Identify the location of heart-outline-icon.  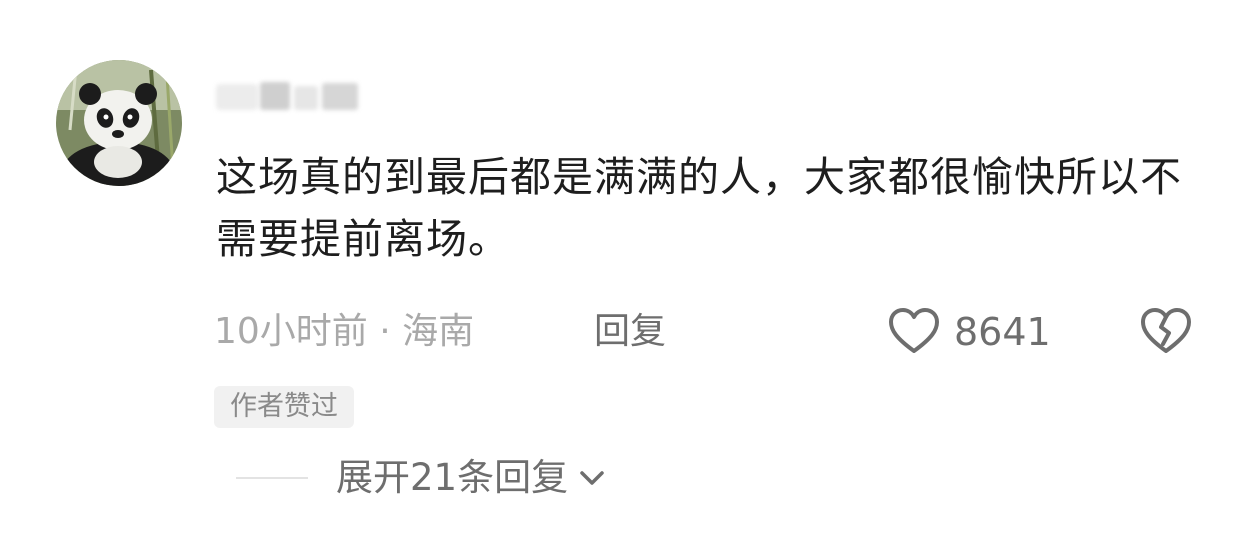
(914, 330).